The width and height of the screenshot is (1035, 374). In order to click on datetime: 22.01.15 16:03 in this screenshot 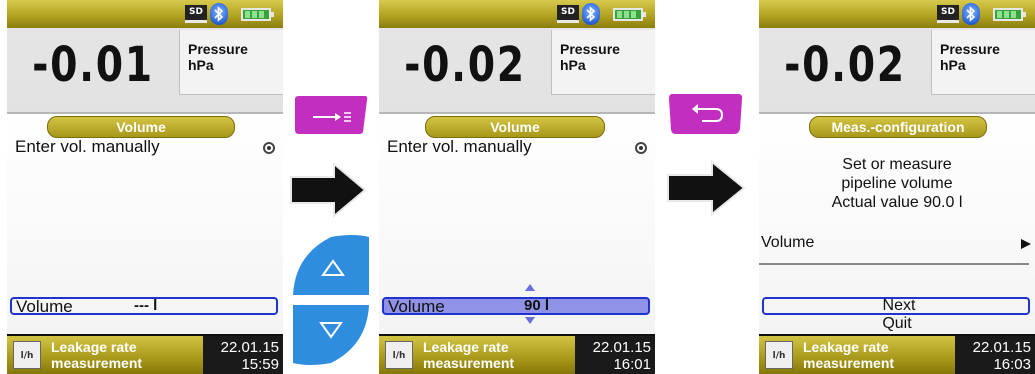, I will do `click(995, 355)`.